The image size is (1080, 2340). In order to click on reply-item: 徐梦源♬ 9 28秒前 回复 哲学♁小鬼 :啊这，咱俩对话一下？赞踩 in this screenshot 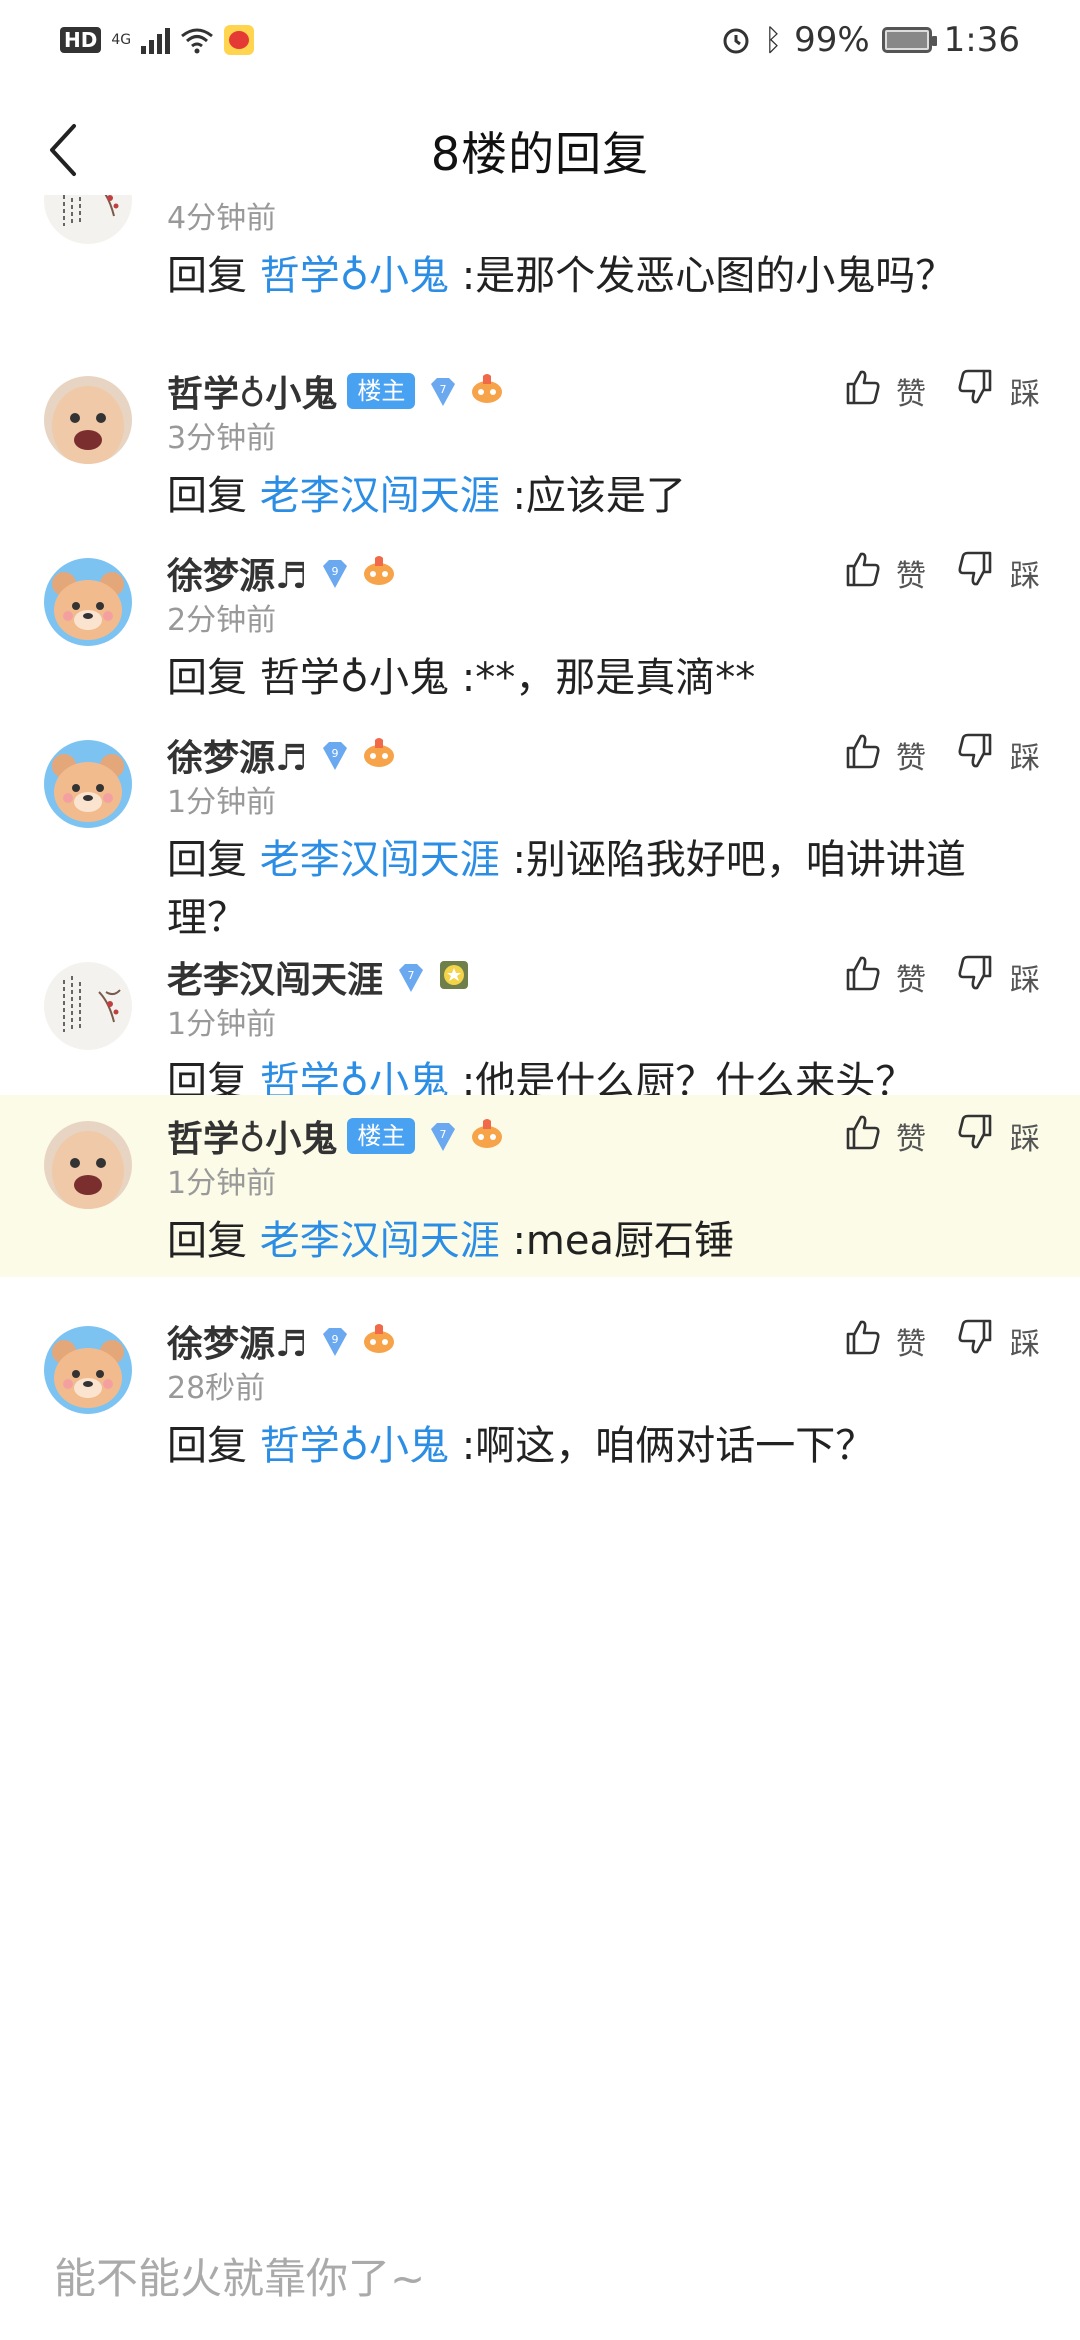, I will do `click(540, 1420)`.